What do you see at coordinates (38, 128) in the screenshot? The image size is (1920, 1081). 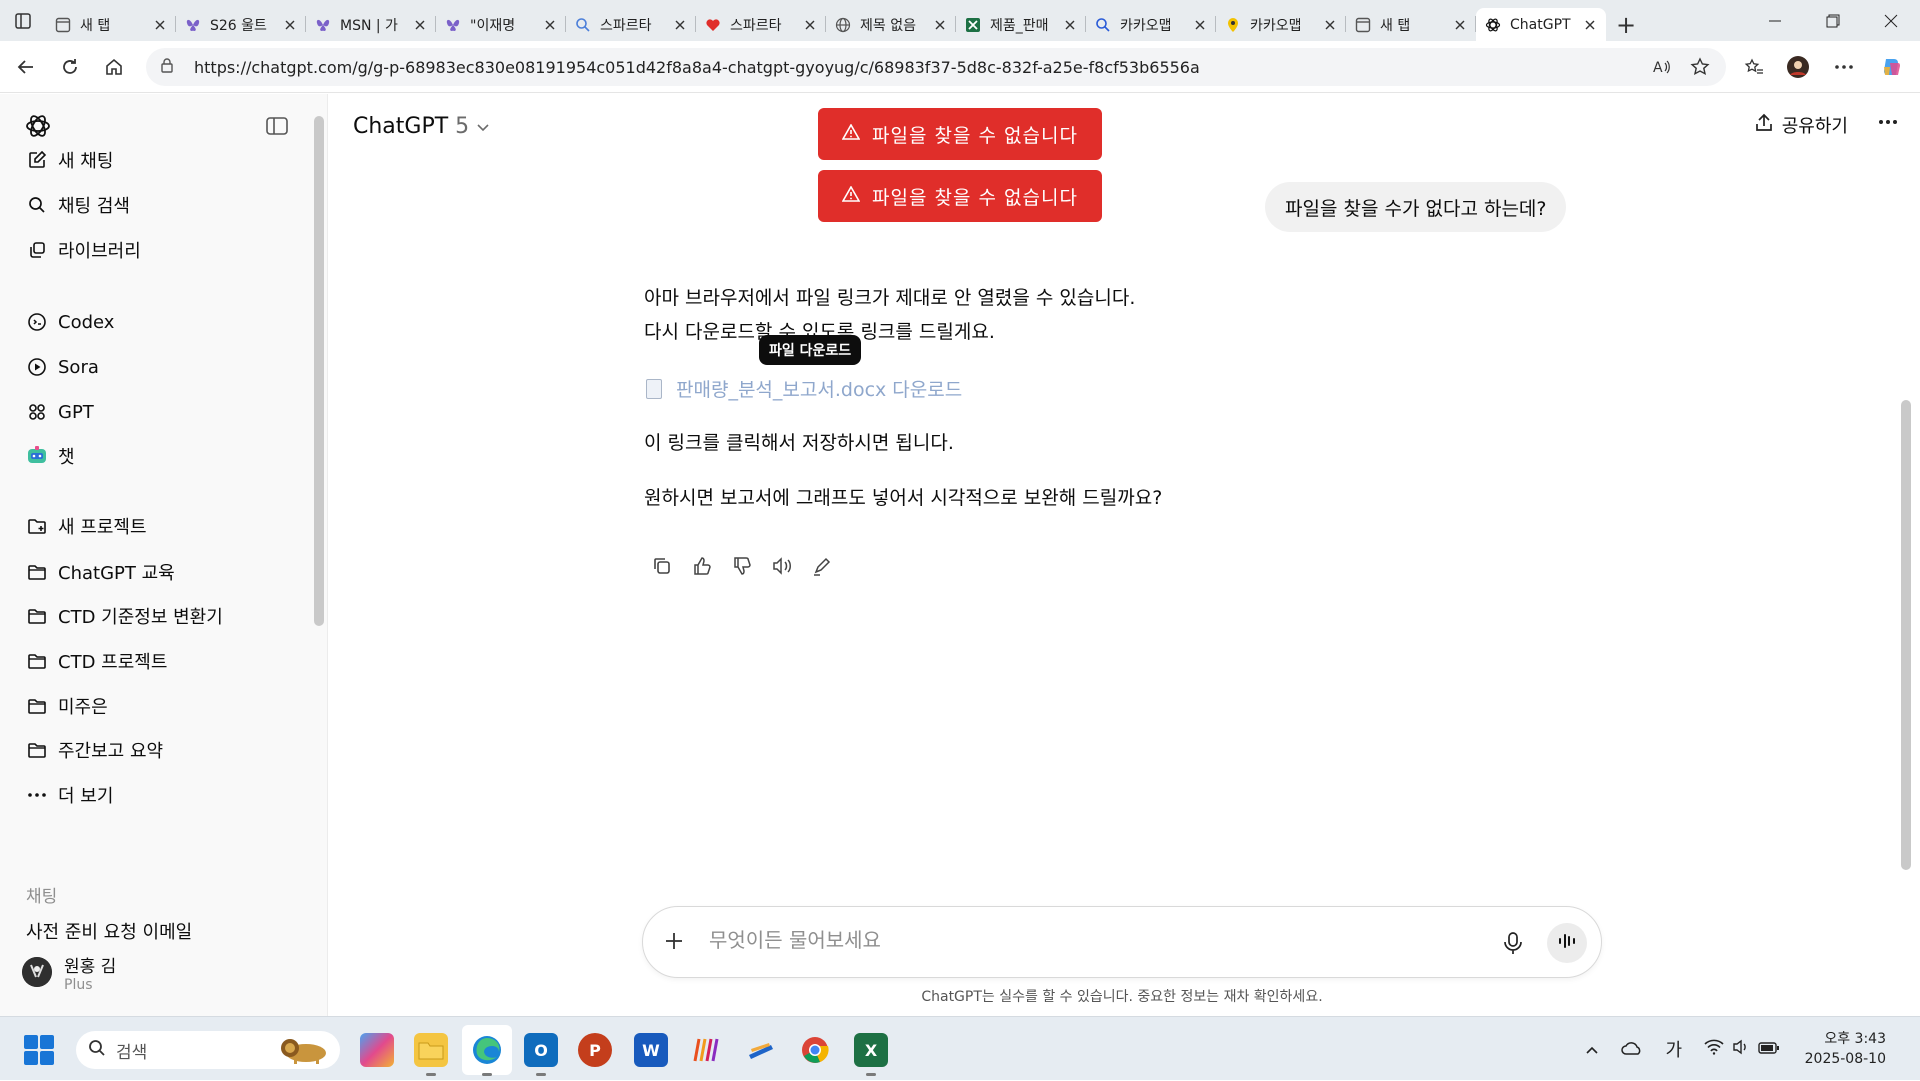 I see `openai-logo-icon` at bounding box center [38, 128].